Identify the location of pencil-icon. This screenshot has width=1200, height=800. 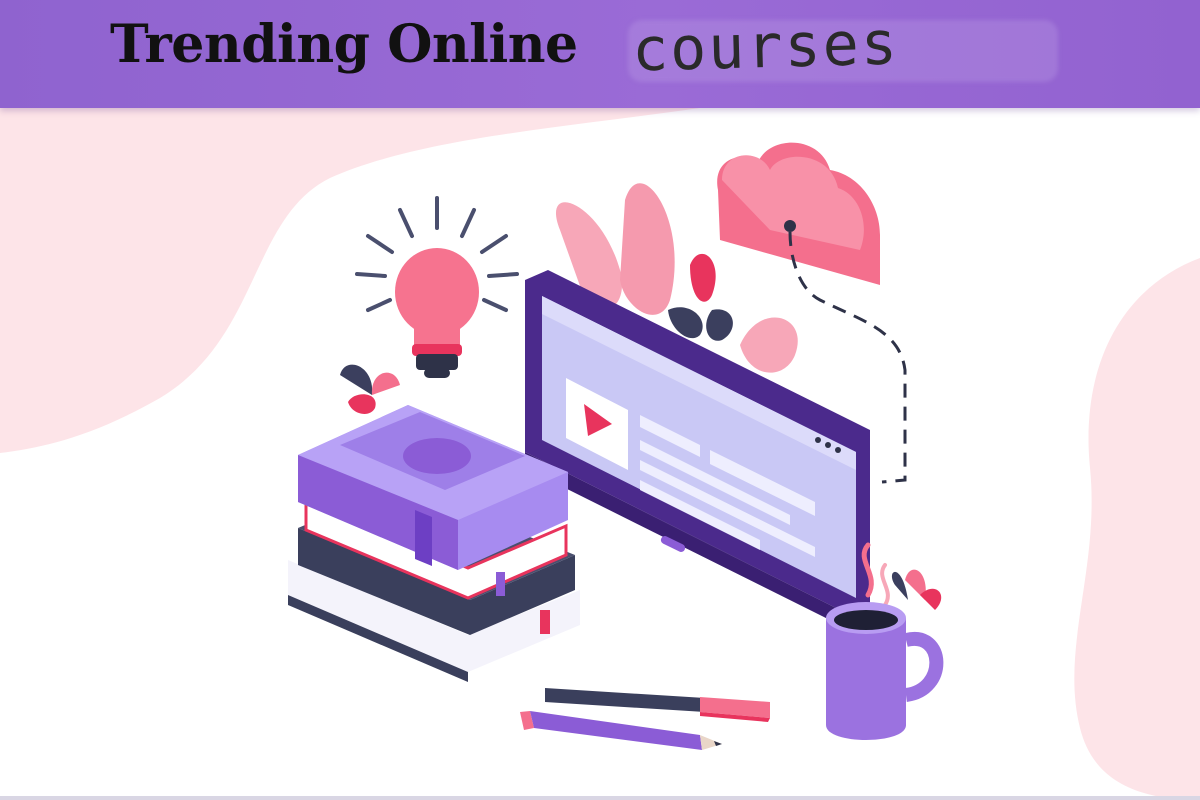
(621, 730).